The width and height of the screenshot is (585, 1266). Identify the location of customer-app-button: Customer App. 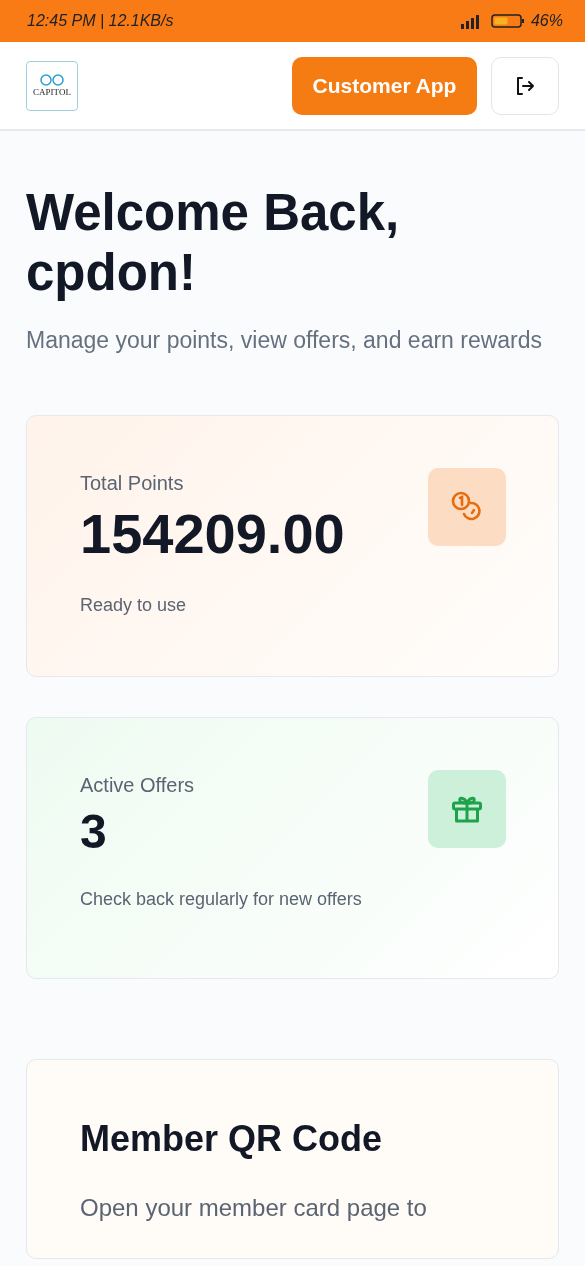
(384, 85).